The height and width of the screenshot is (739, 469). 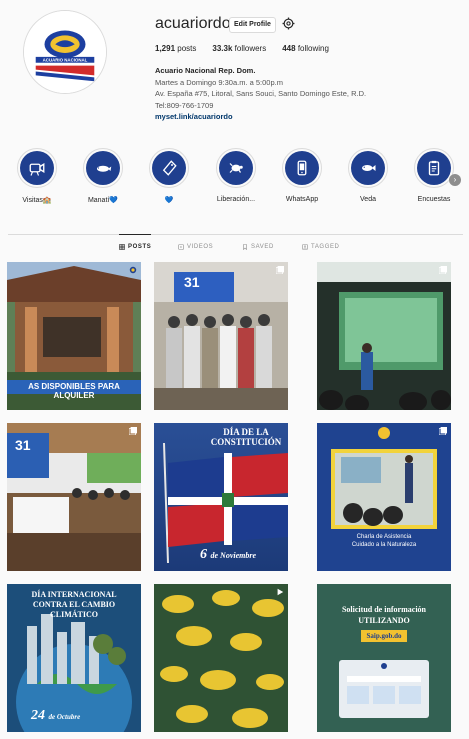 I want to click on highlight-label: Veda, so click(x=368, y=199).